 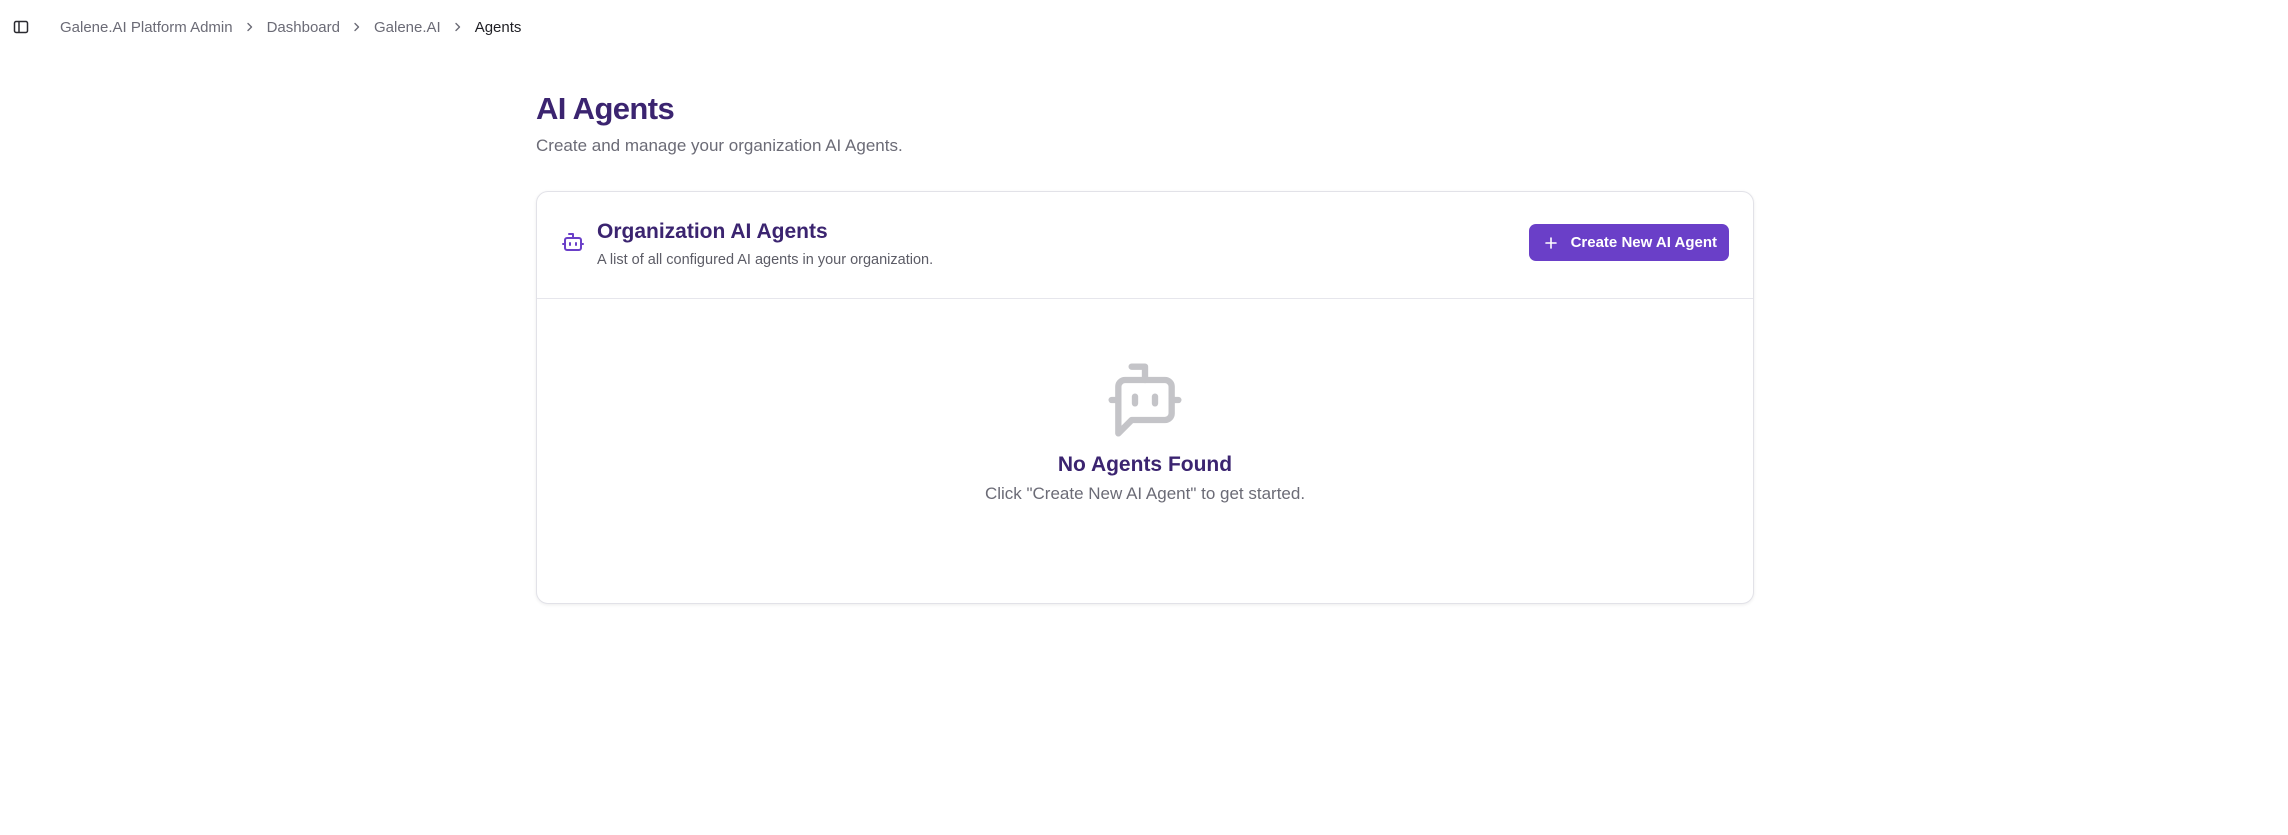 I want to click on sidebar-toggle-icon, so click(x=21, y=27).